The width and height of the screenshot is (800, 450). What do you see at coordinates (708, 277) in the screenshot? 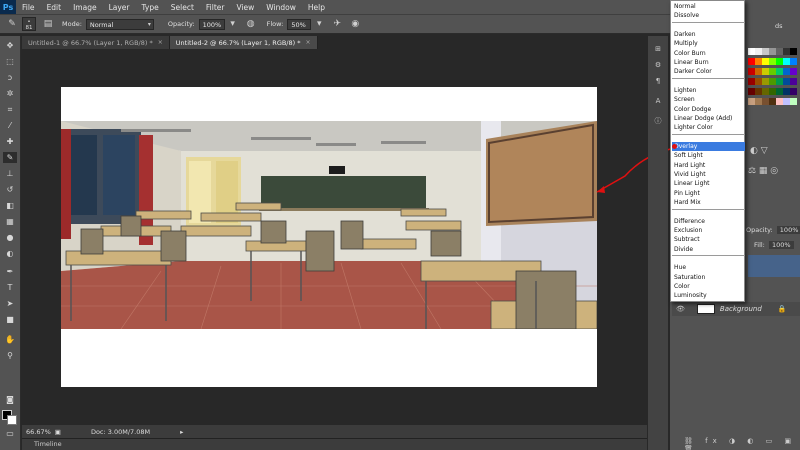
I see `blend-option-saturation: Saturation` at bounding box center [708, 277].